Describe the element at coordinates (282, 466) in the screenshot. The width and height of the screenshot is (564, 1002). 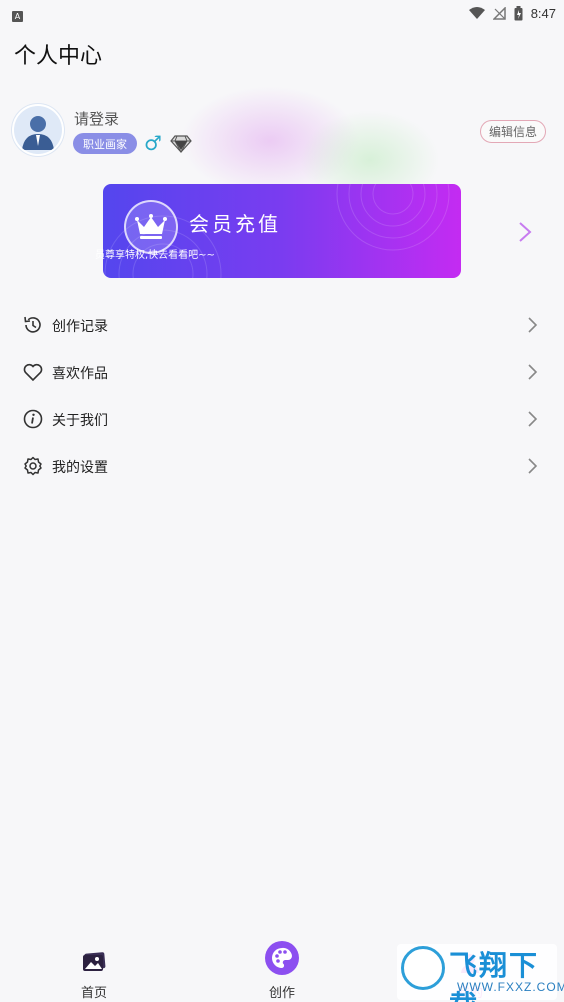
I see `menu-item-my-settings: 我的设置` at that location.